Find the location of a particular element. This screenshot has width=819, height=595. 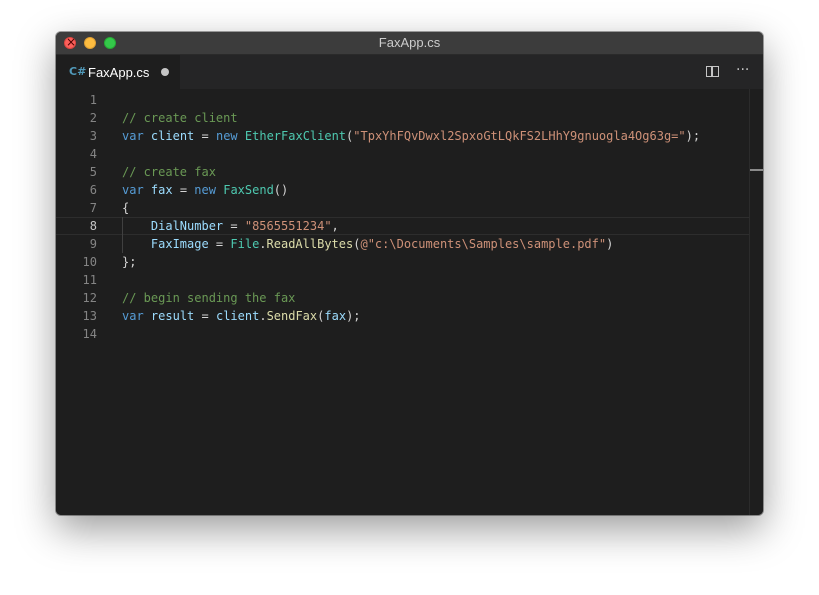

vertical-scrollbar is located at coordinates (756, 302).